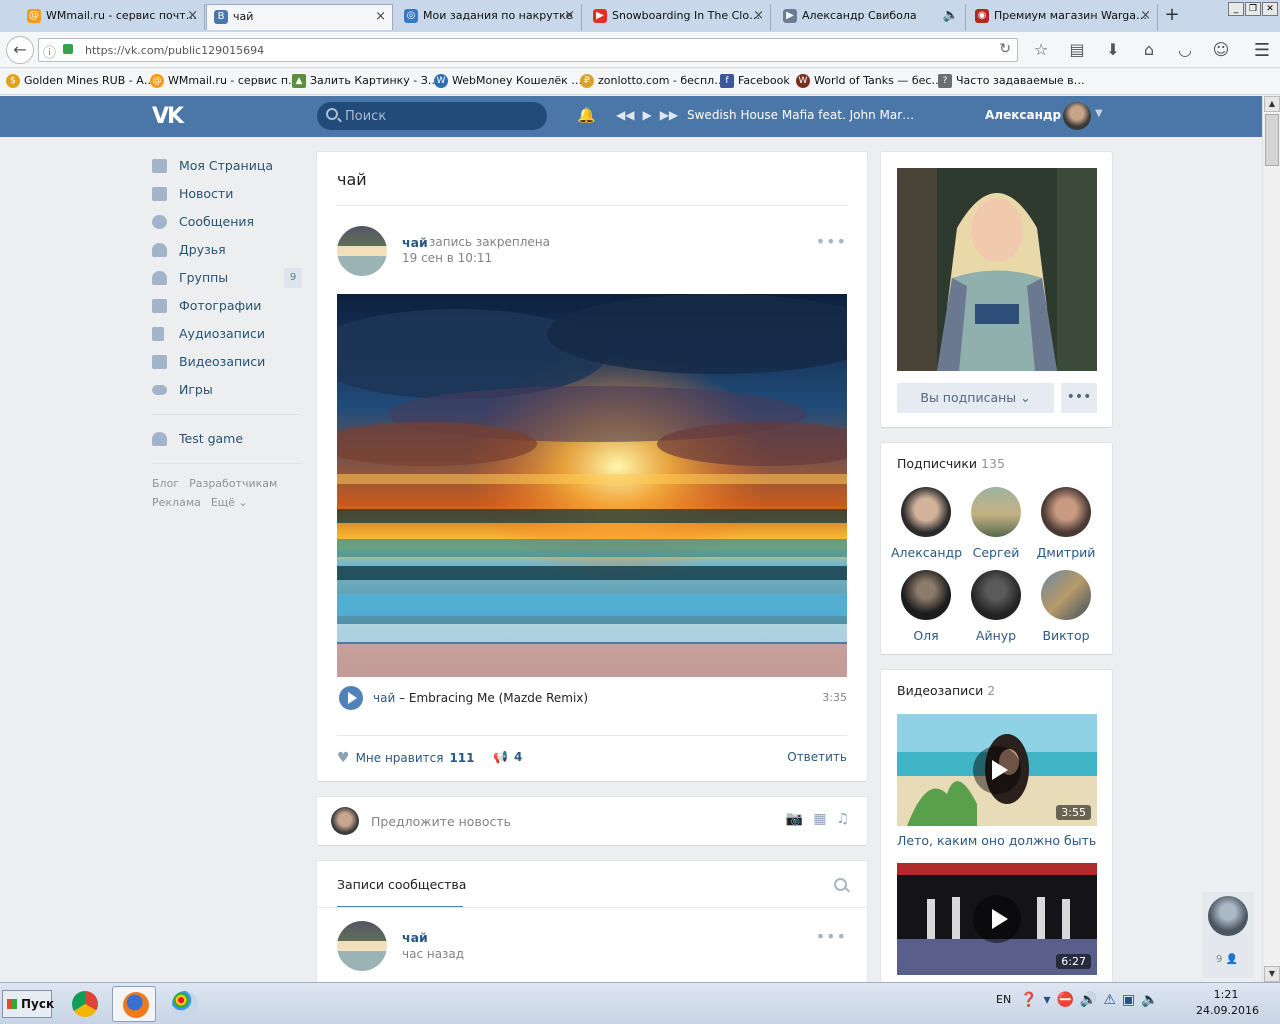 Image resolution: width=1280 pixels, height=1024 pixels. What do you see at coordinates (1066, 606) in the screenshot?
I see `follower-item: Виктор` at bounding box center [1066, 606].